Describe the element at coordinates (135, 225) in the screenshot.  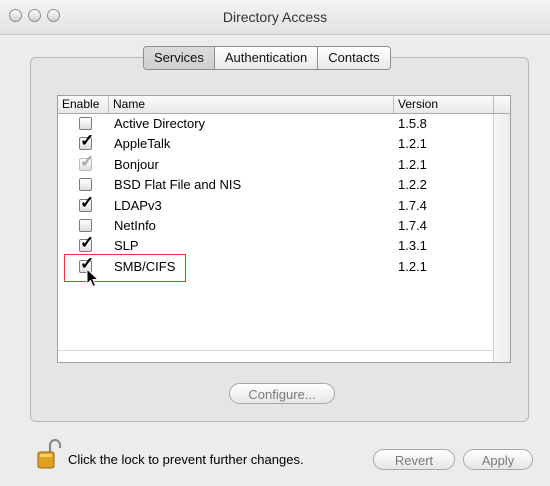
I see `service-name: NetInfo` at that location.